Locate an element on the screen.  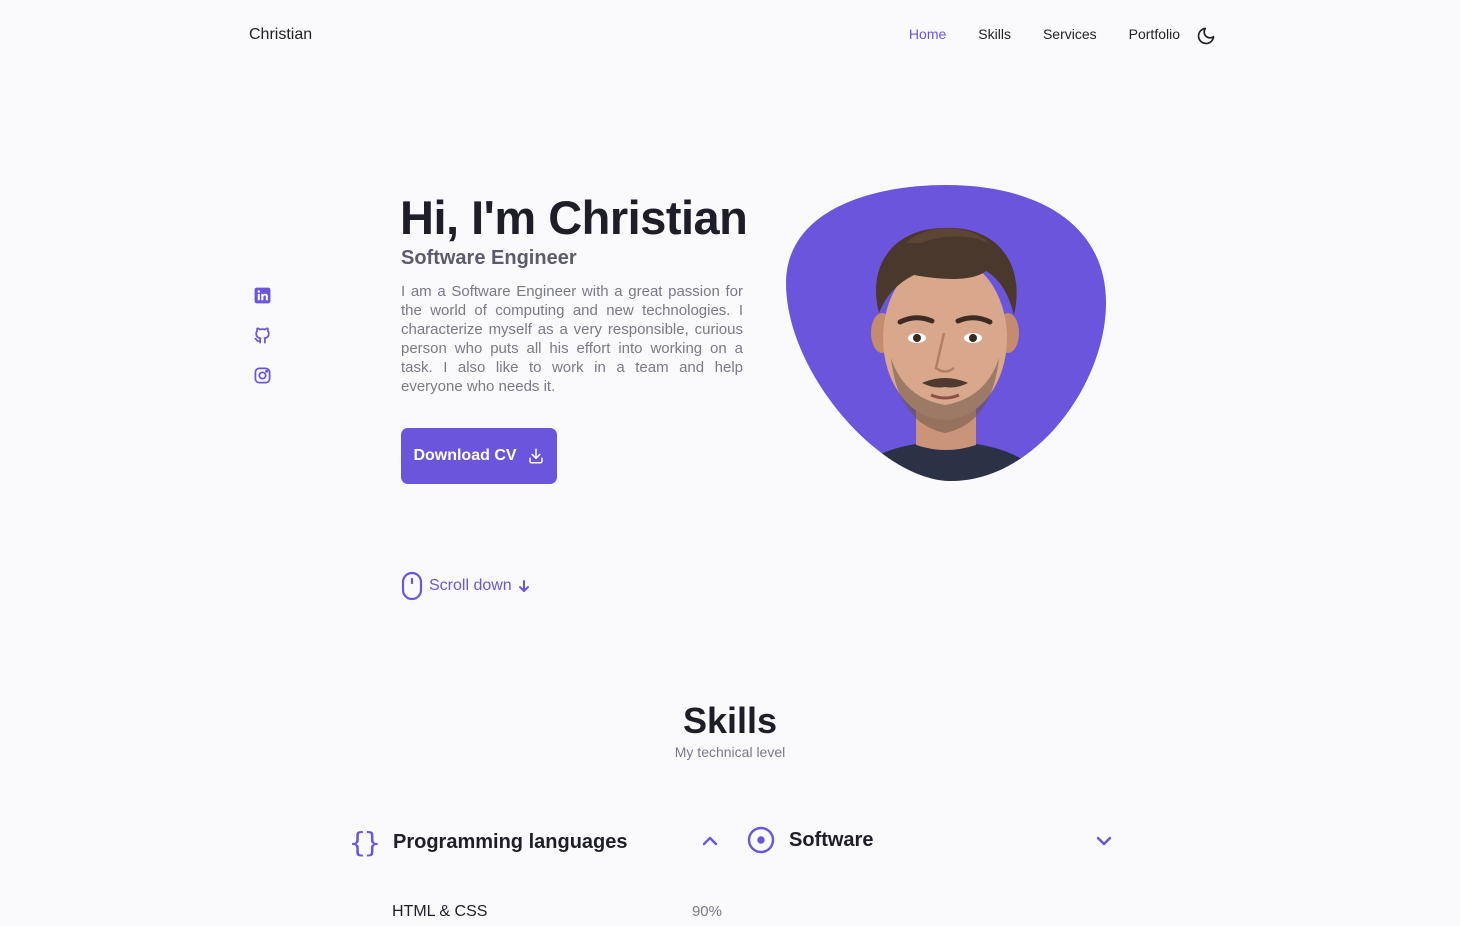
chevron-down-icon is located at coordinates (1104, 841).